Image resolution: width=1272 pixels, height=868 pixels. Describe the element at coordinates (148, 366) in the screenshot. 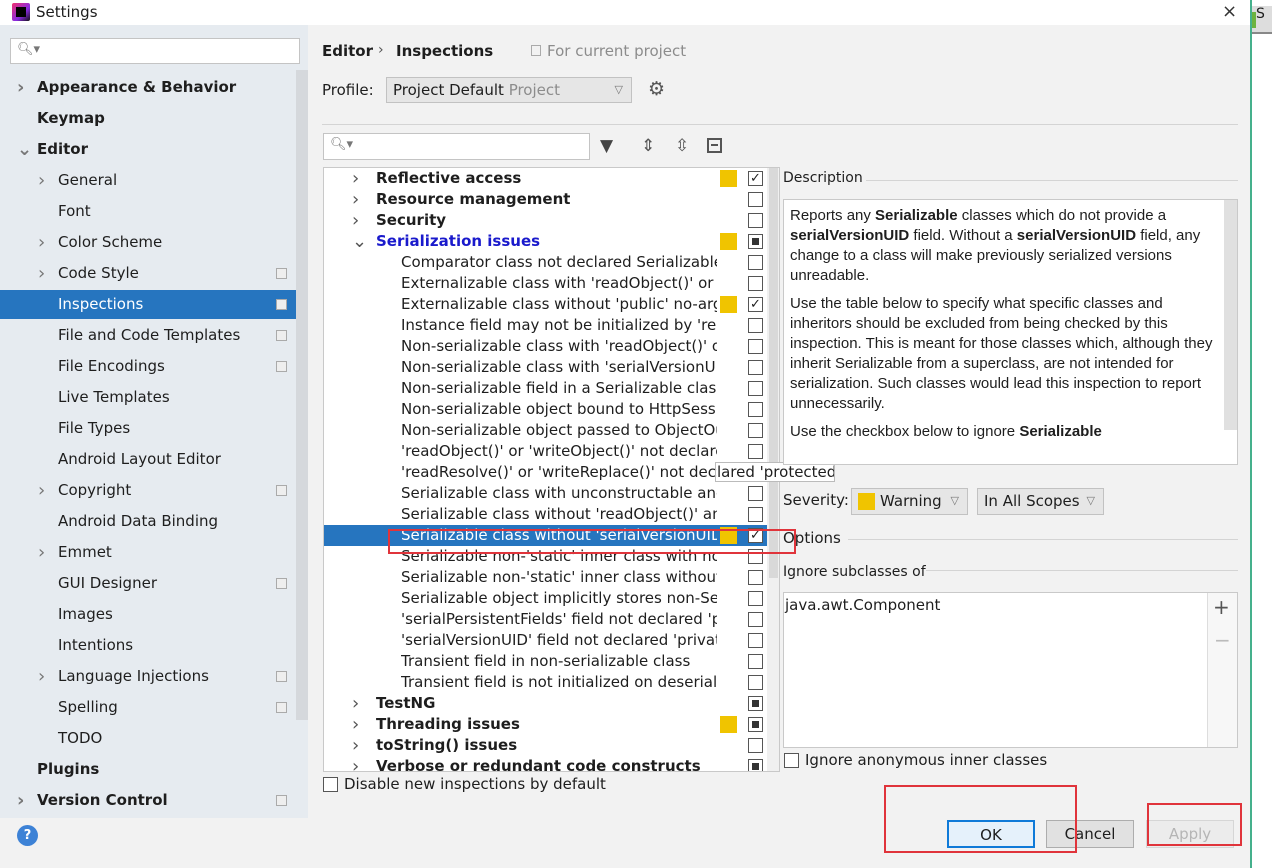

I see `sidebar-item-file-encodings: File Encodings` at that location.